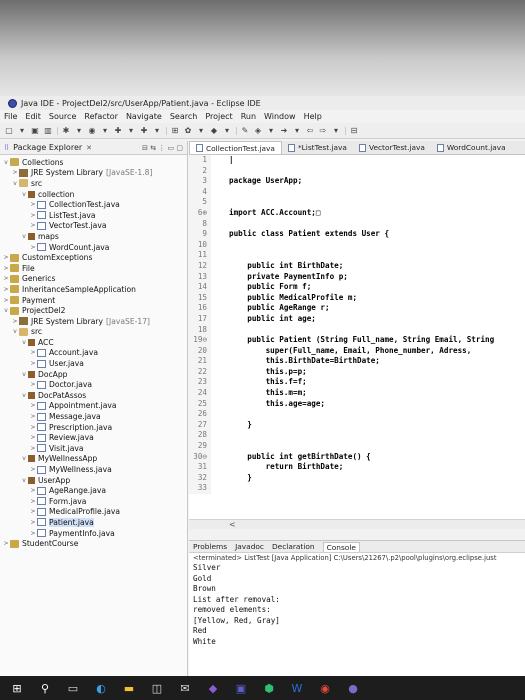 This screenshot has height=700, width=525. What do you see at coordinates (35, 131) in the screenshot?
I see `toolbar-button: ▣` at bounding box center [35, 131].